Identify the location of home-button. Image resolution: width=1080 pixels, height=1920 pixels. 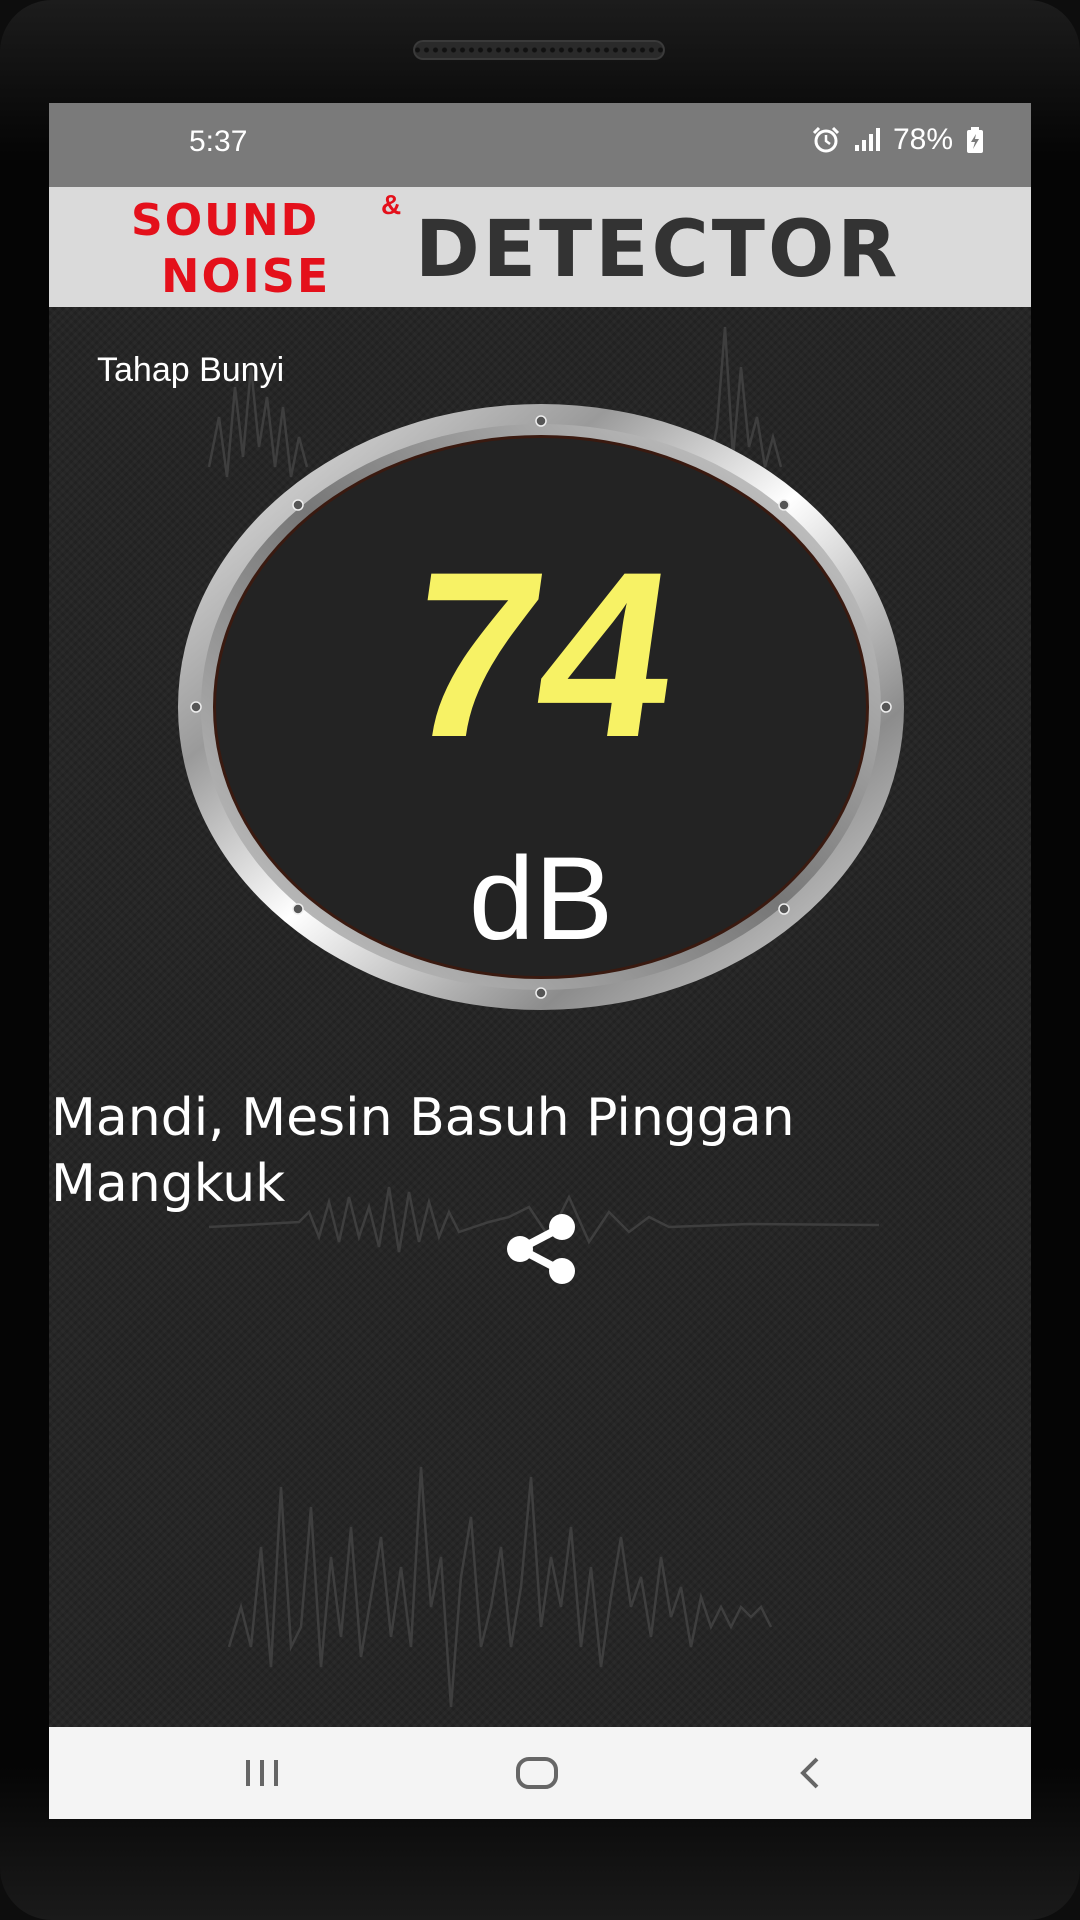
(537, 1773).